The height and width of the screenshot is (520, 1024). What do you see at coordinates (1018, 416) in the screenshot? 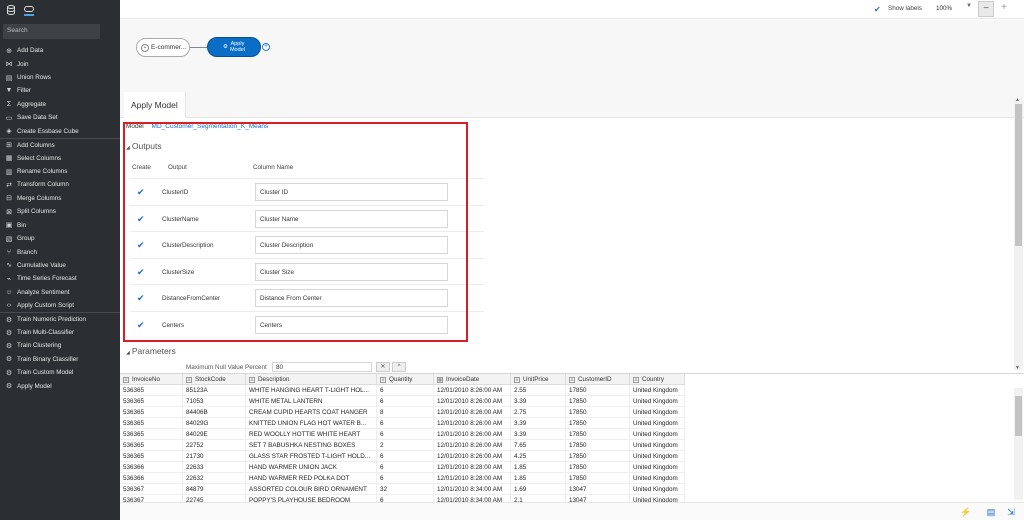
I see `grid-scroll-thumb` at bounding box center [1018, 416].